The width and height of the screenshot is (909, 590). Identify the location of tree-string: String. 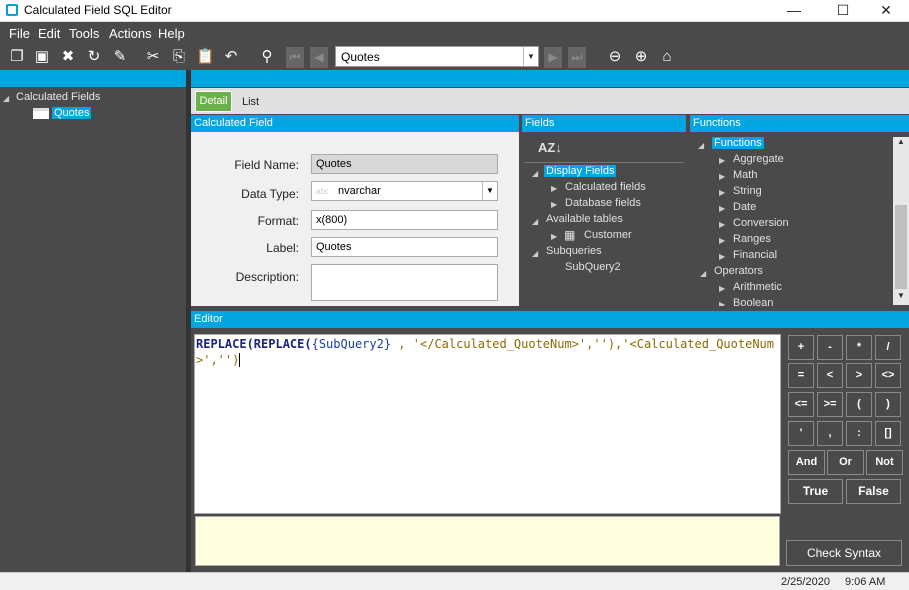
(747, 191).